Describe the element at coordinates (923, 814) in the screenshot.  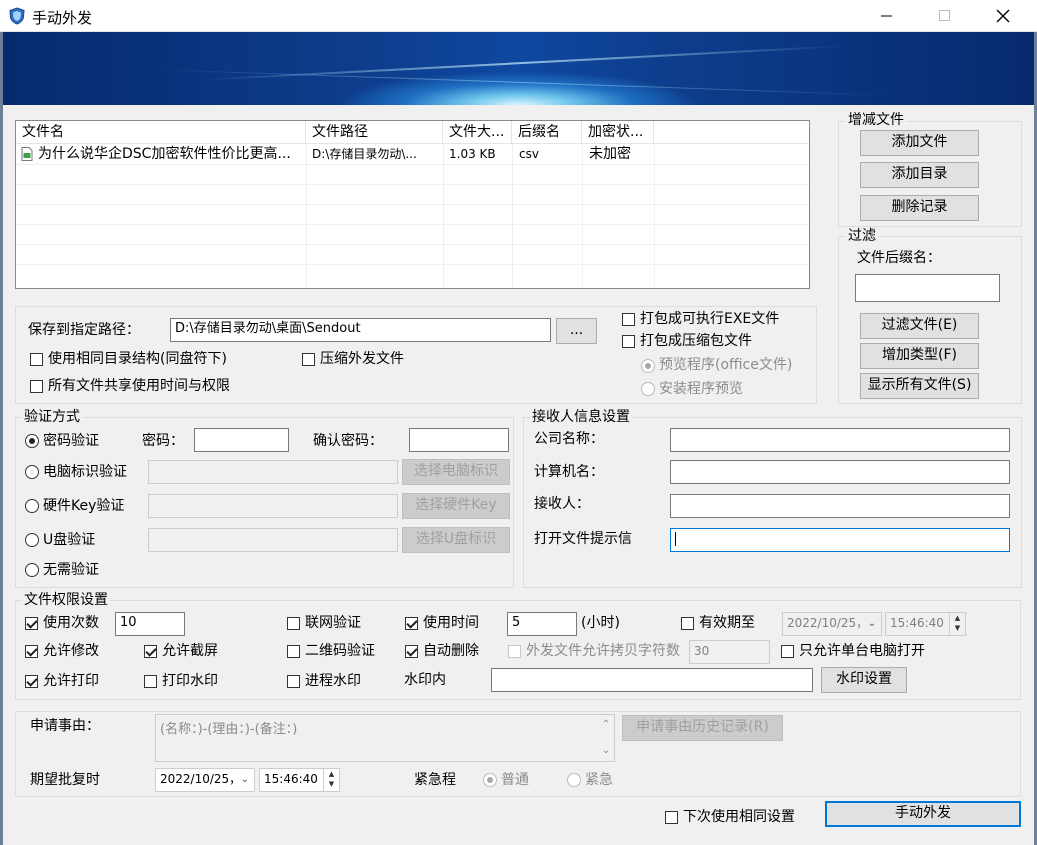
I see `manual-send-button: 手动外发` at that location.